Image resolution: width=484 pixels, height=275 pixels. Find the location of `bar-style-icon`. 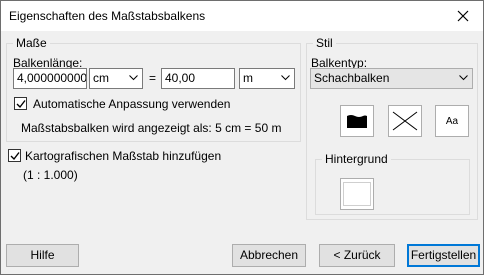

bar-style-icon is located at coordinates (357, 121).